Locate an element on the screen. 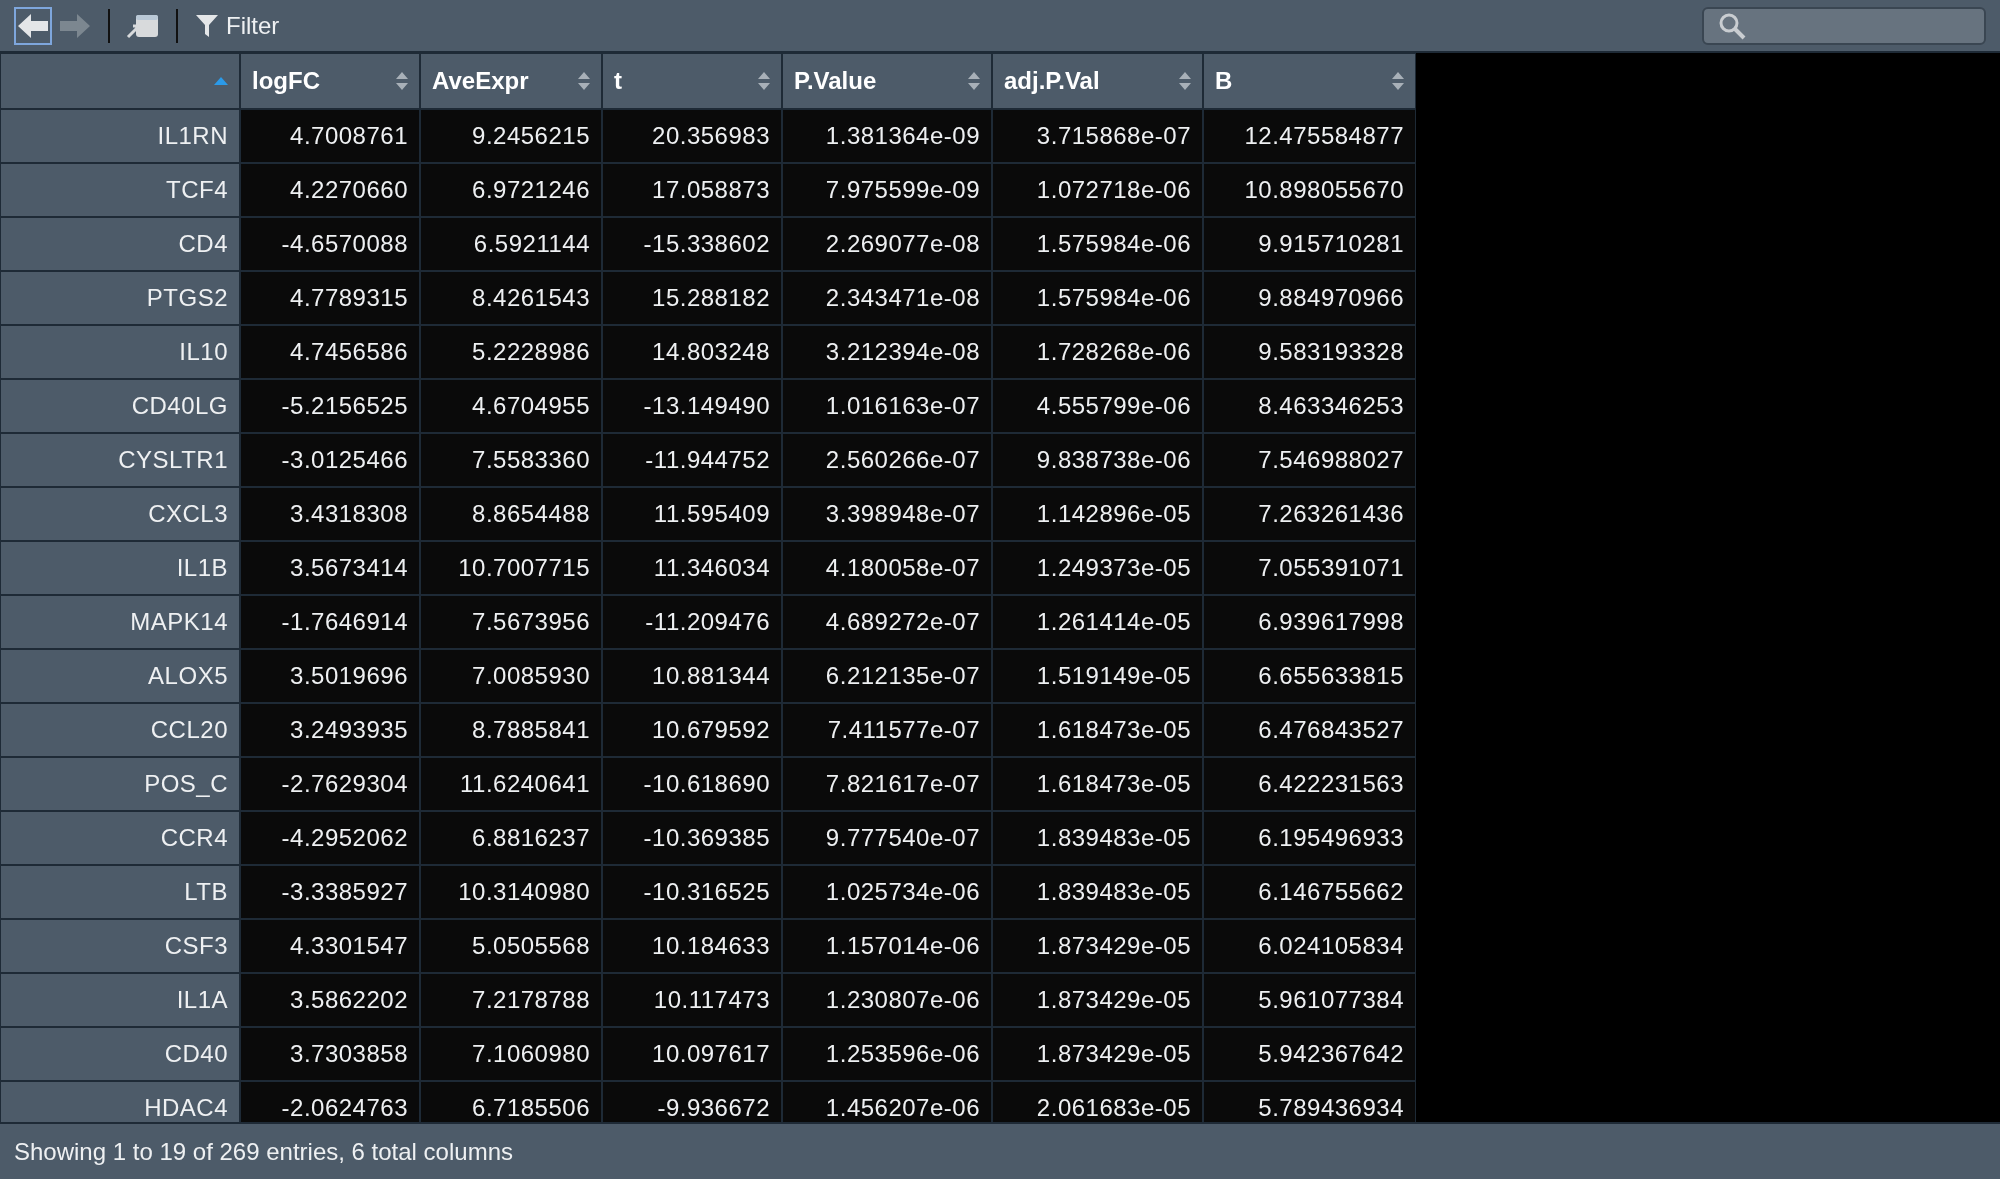 This screenshot has height=1179, width=2000. table-cell: 1.253596e-06 is located at coordinates (887, 1054).